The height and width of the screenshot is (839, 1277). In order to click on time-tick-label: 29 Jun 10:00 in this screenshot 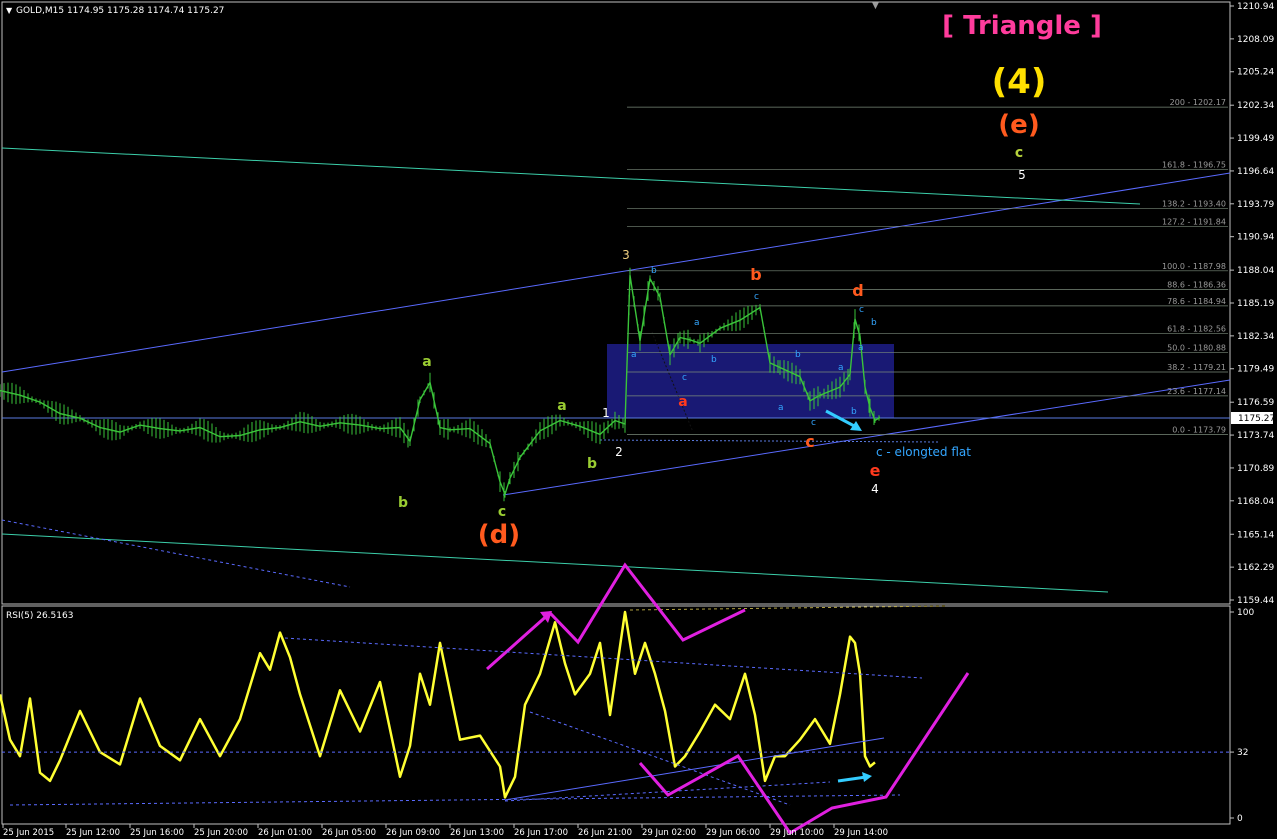, I will do `click(797, 833)`.